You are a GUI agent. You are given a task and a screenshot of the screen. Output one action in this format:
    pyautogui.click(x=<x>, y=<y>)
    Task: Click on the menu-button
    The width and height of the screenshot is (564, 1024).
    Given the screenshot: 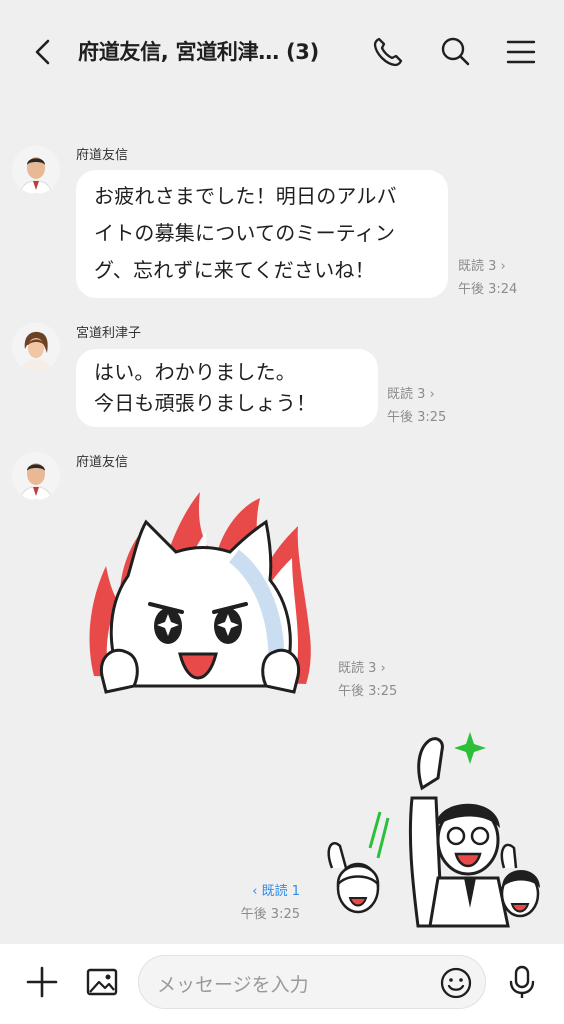 What is the action you would take?
    pyautogui.click(x=522, y=52)
    